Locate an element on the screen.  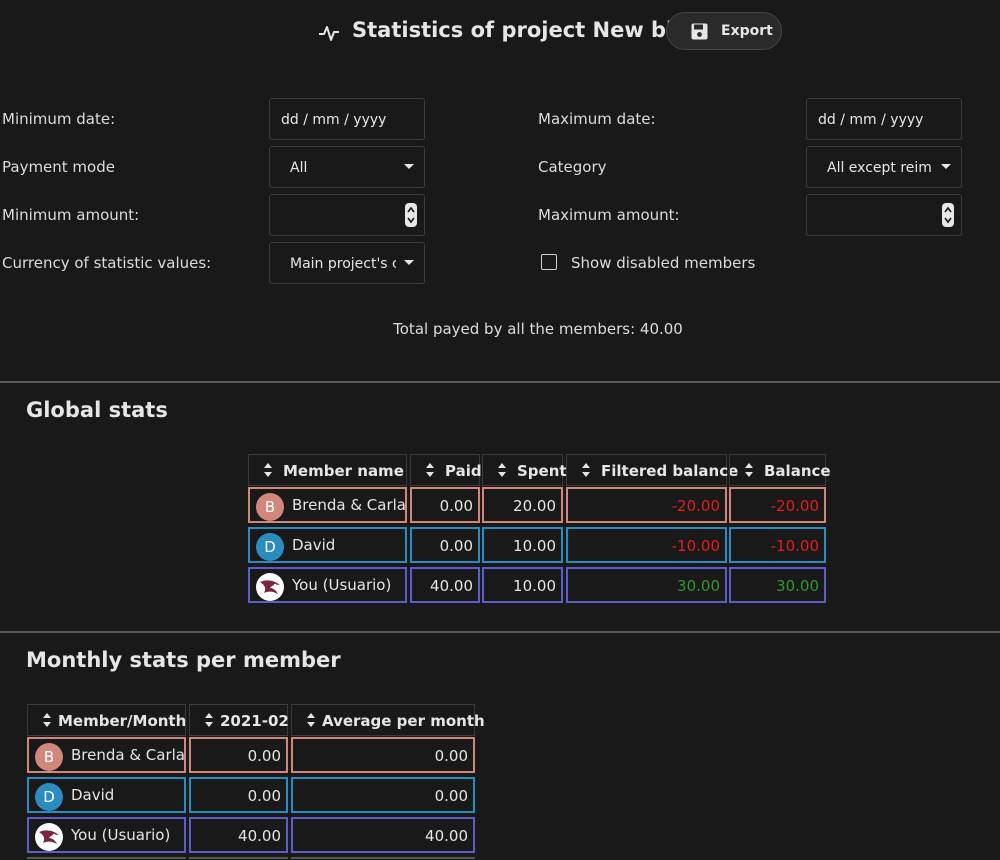
col-month-2021-02: 2021-02 is located at coordinates (239, 720).